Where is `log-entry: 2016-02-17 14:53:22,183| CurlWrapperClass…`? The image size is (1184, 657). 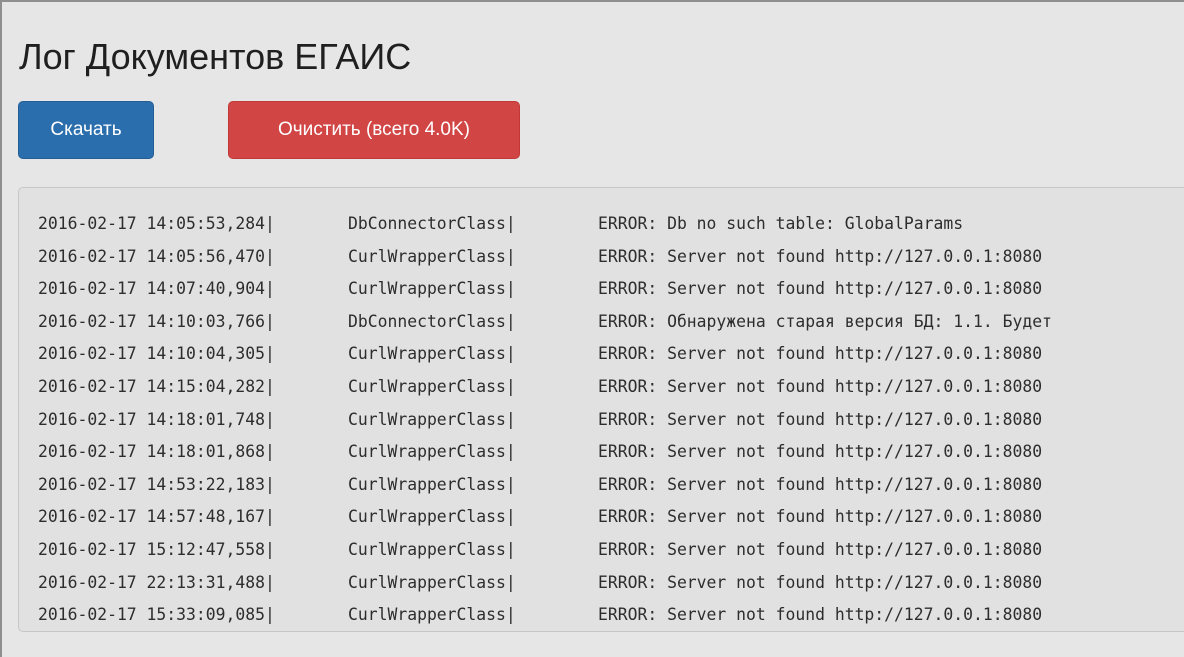 log-entry: 2016-02-17 14:53:22,183| CurlWrapperClass… is located at coordinates (545, 485).